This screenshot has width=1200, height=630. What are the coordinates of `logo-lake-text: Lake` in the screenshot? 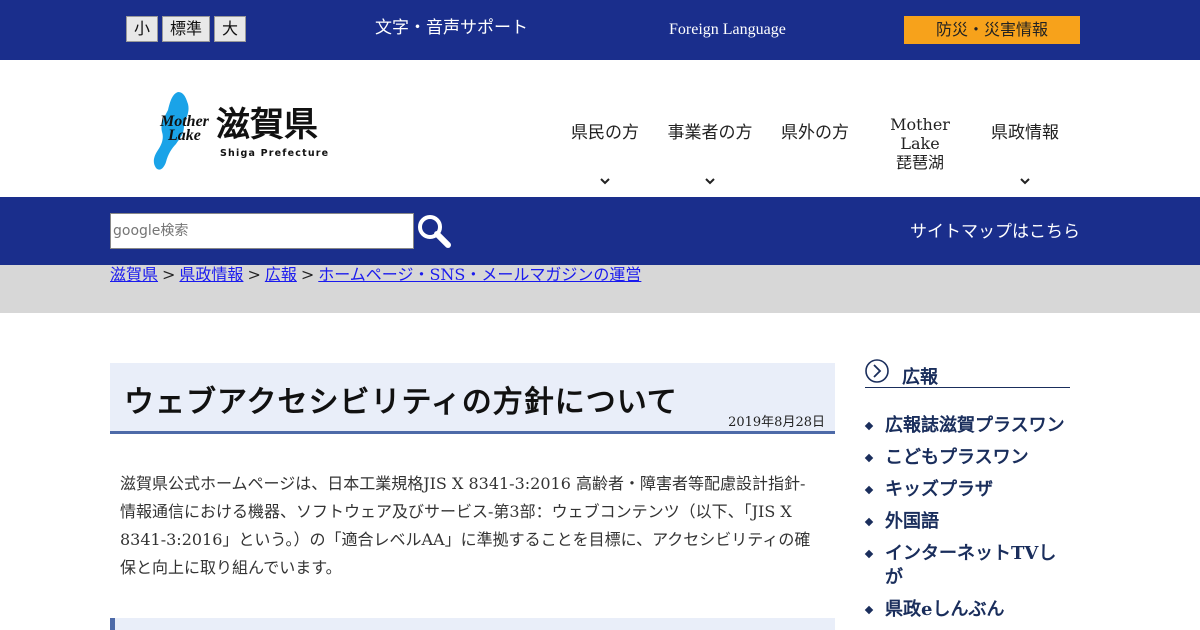 It's located at (184, 135).